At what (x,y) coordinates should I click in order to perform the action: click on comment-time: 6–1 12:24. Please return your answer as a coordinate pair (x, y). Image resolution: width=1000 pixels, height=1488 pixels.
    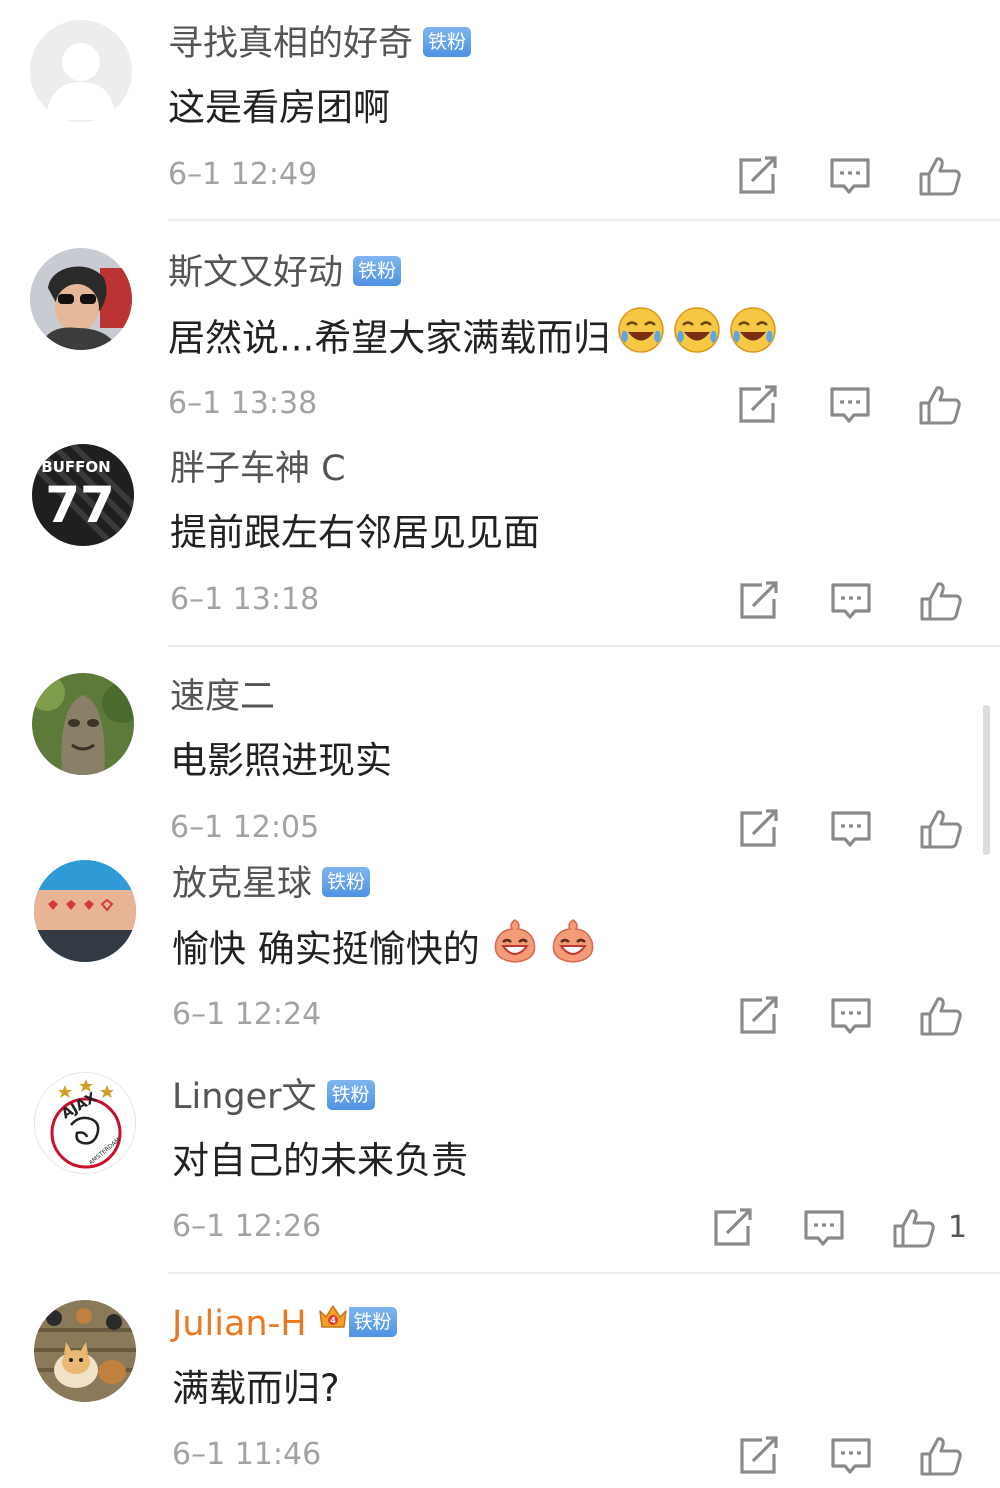
    Looking at the image, I should click on (247, 1014).